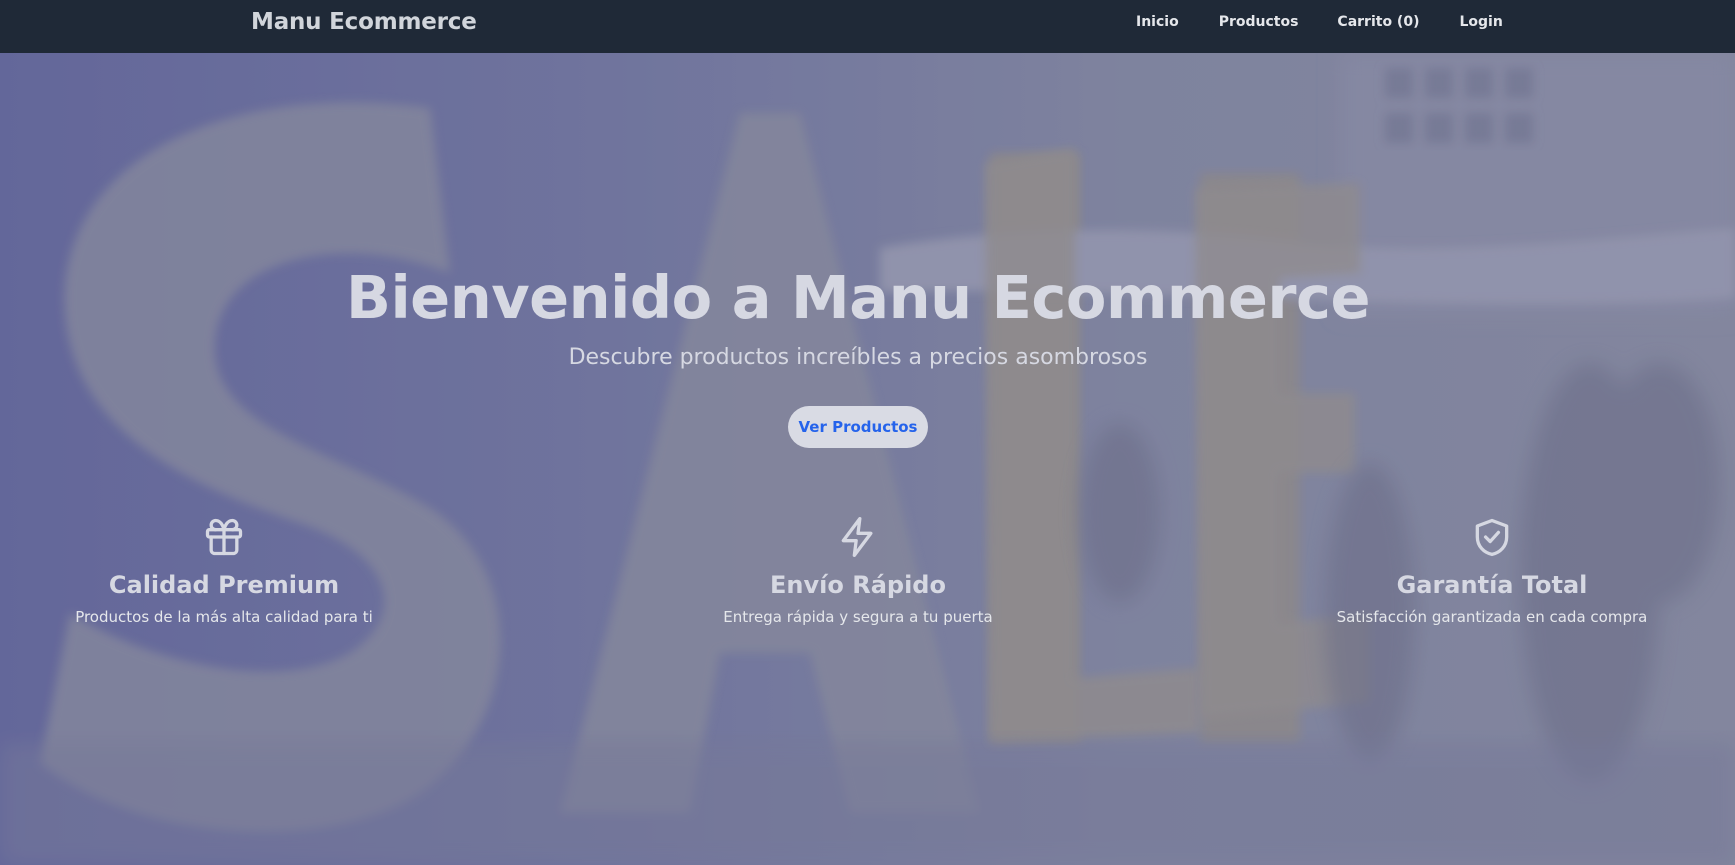  I want to click on shield-check-icon, so click(1492, 537).